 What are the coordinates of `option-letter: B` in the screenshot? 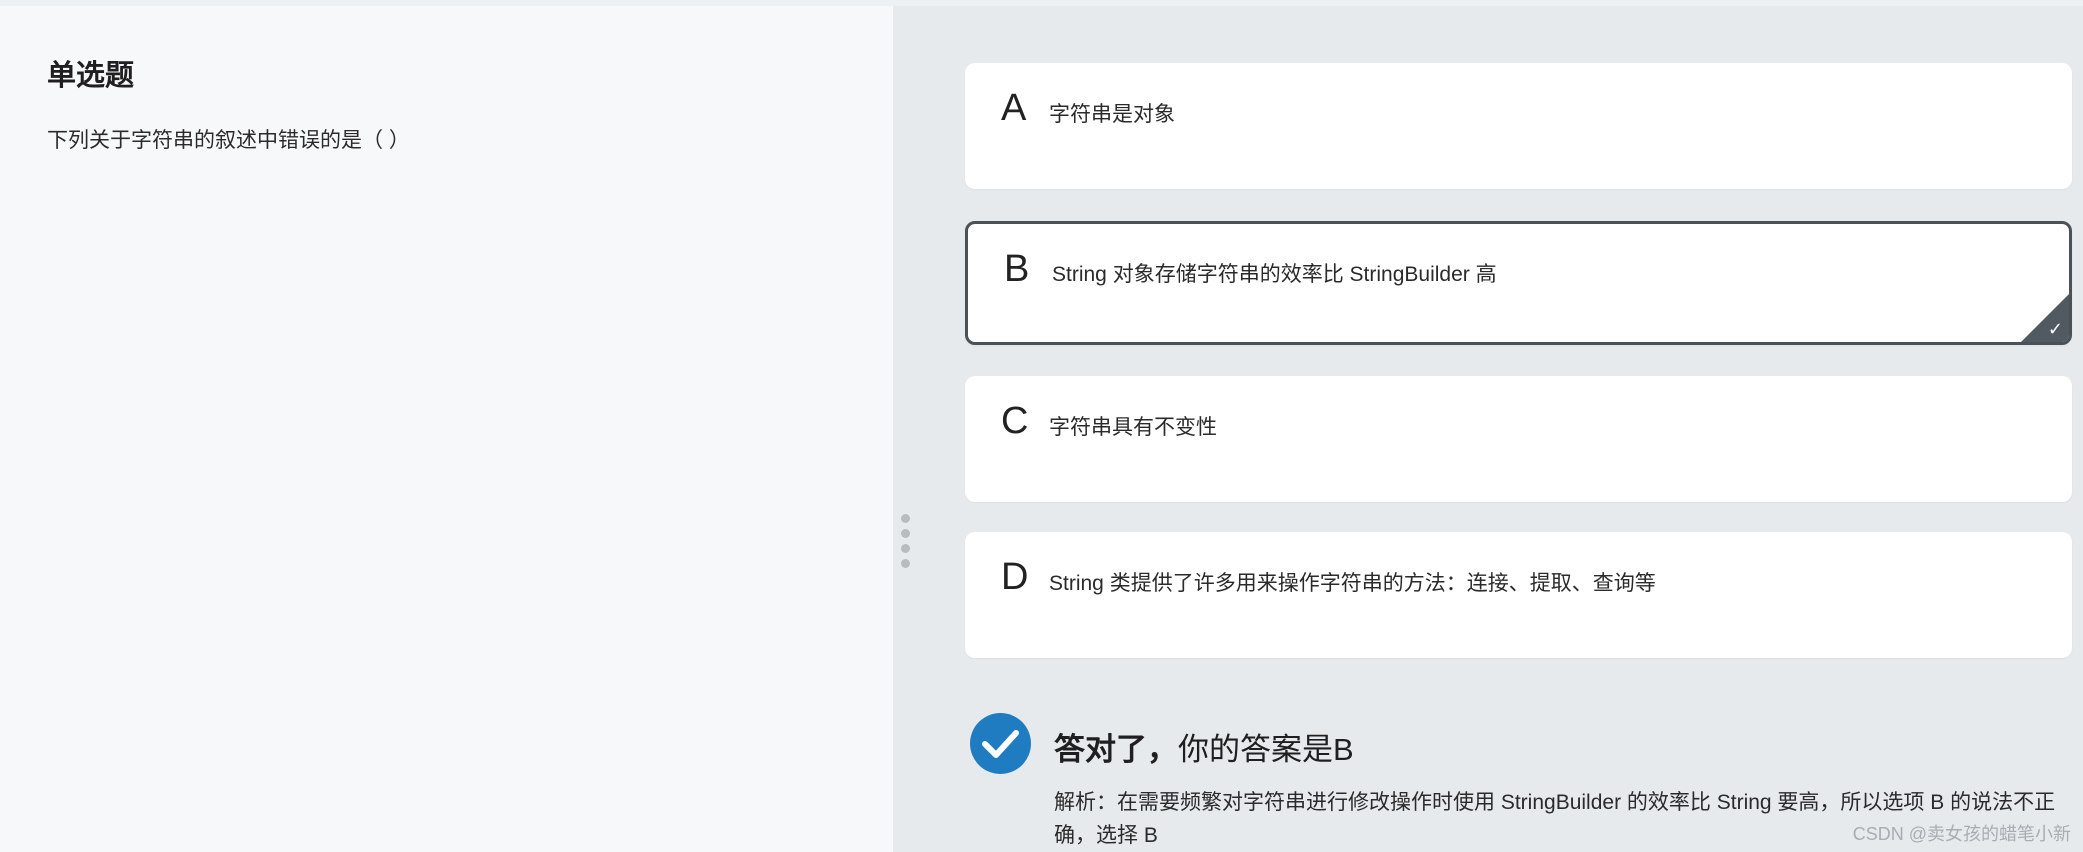 It's located at (1017, 269).